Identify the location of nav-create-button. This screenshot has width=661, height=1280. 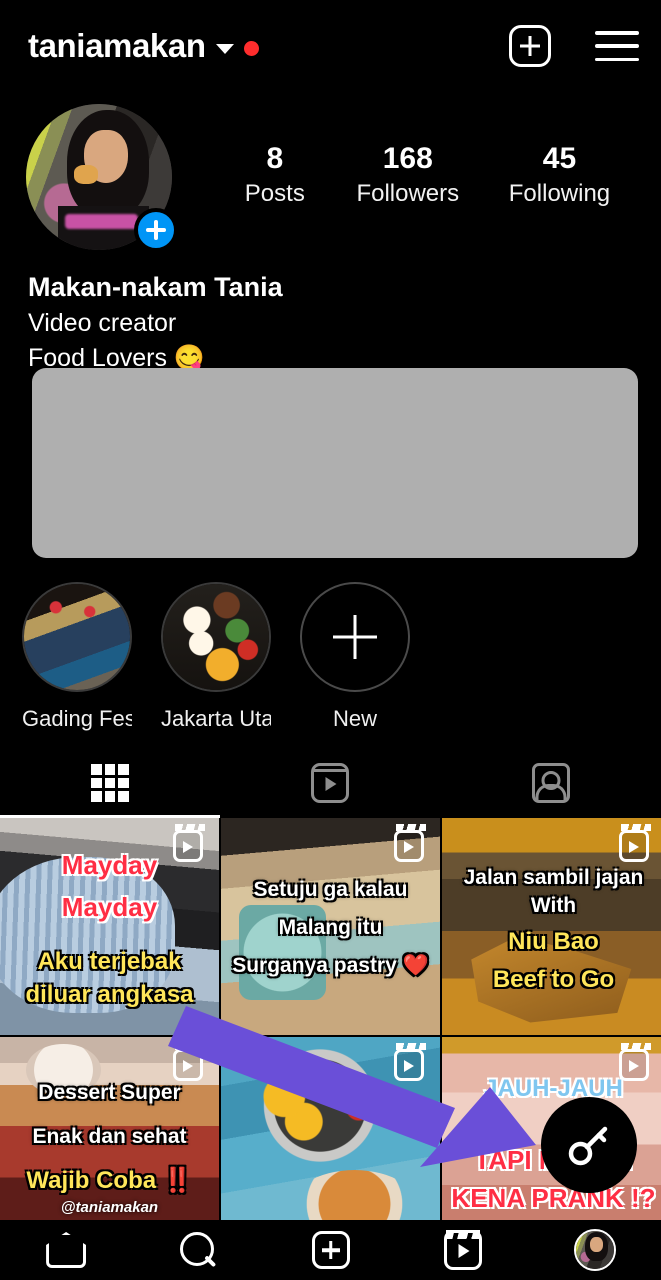
(330, 1250).